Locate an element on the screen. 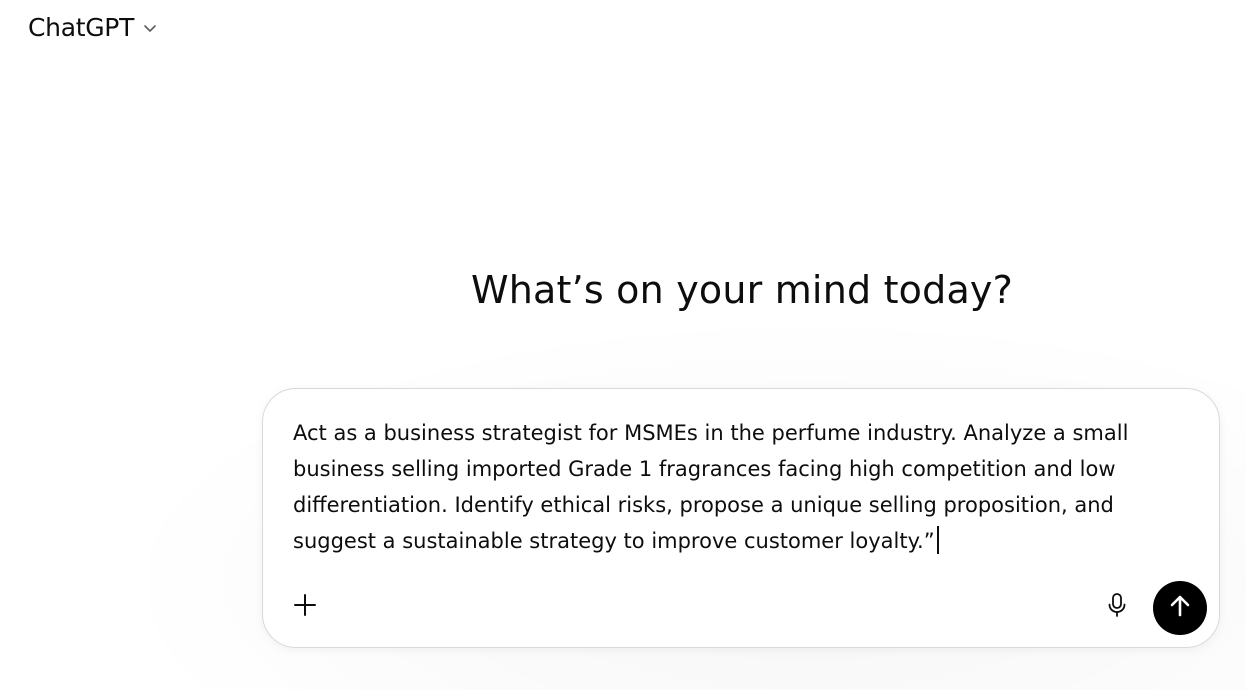 Image resolution: width=1246 pixels, height=690 pixels. model-selector: ChatGPT is located at coordinates (93, 27).